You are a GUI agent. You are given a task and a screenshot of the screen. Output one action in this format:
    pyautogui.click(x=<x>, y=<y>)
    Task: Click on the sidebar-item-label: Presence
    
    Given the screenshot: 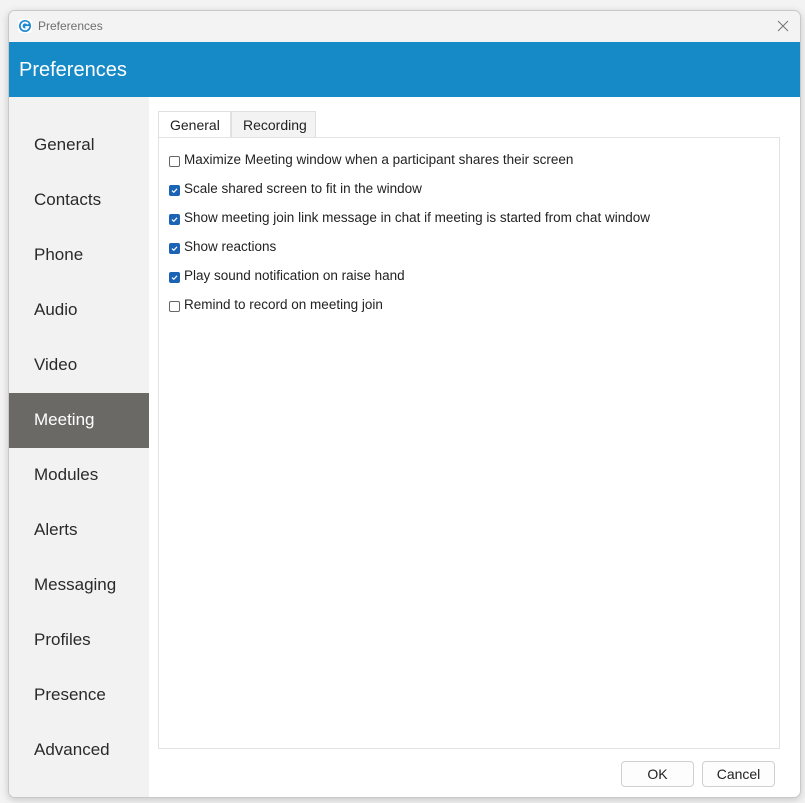 What is the action you would take?
    pyautogui.click(x=70, y=694)
    